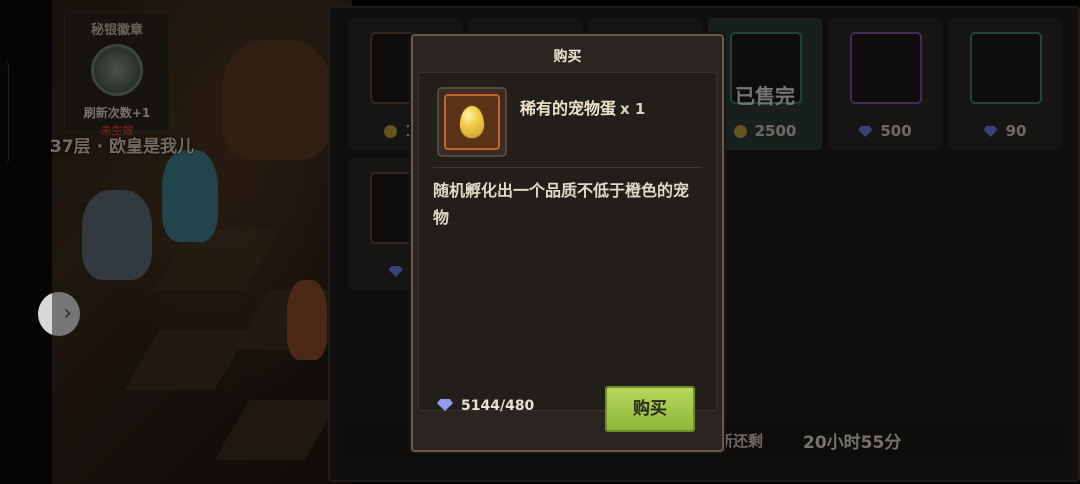 This screenshot has width=1080, height=484. What do you see at coordinates (567, 57) in the screenshot?
I see `dialog-title: 购买` at bounding box center [567, 57].